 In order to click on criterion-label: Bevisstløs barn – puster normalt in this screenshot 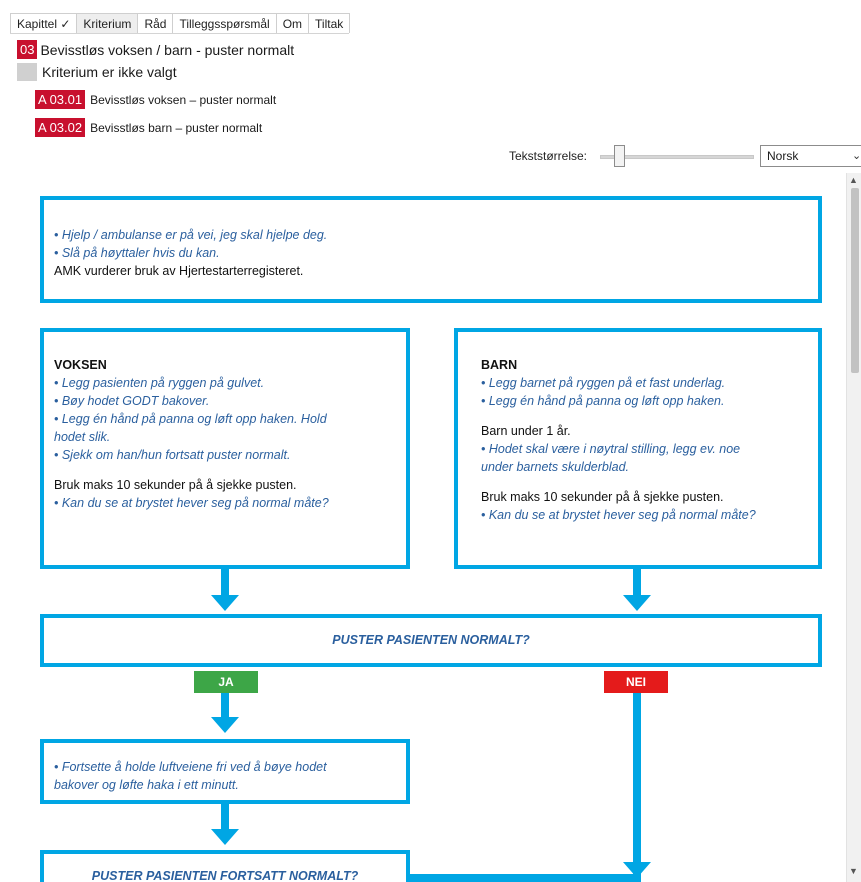, I will do `click(176, 127)`.